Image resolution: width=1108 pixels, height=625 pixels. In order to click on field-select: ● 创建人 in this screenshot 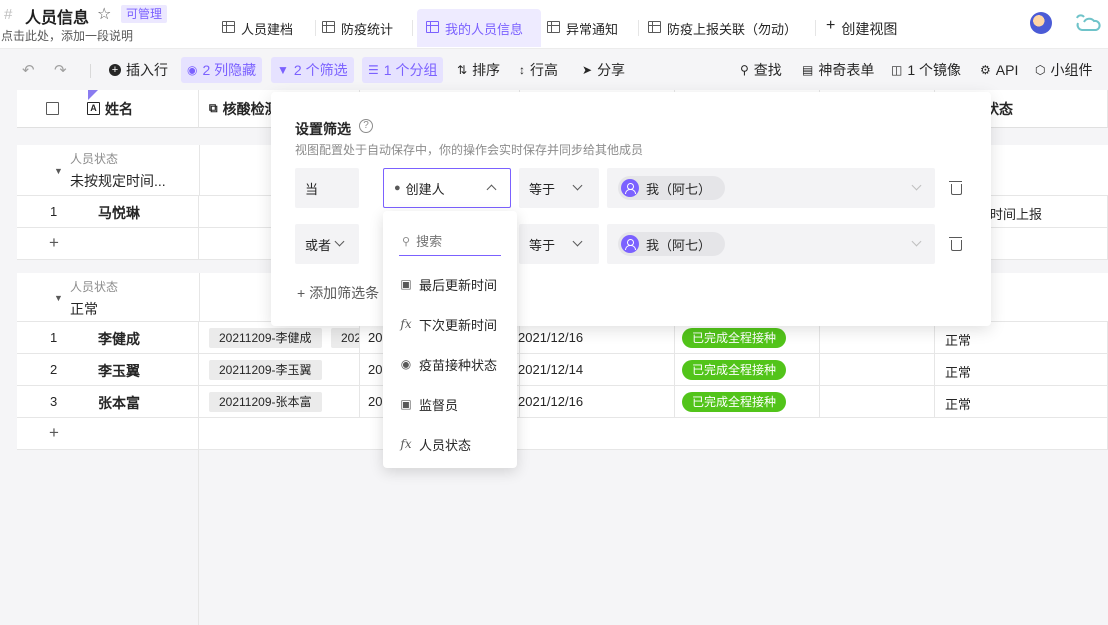, I will do `click(447, 188)`.